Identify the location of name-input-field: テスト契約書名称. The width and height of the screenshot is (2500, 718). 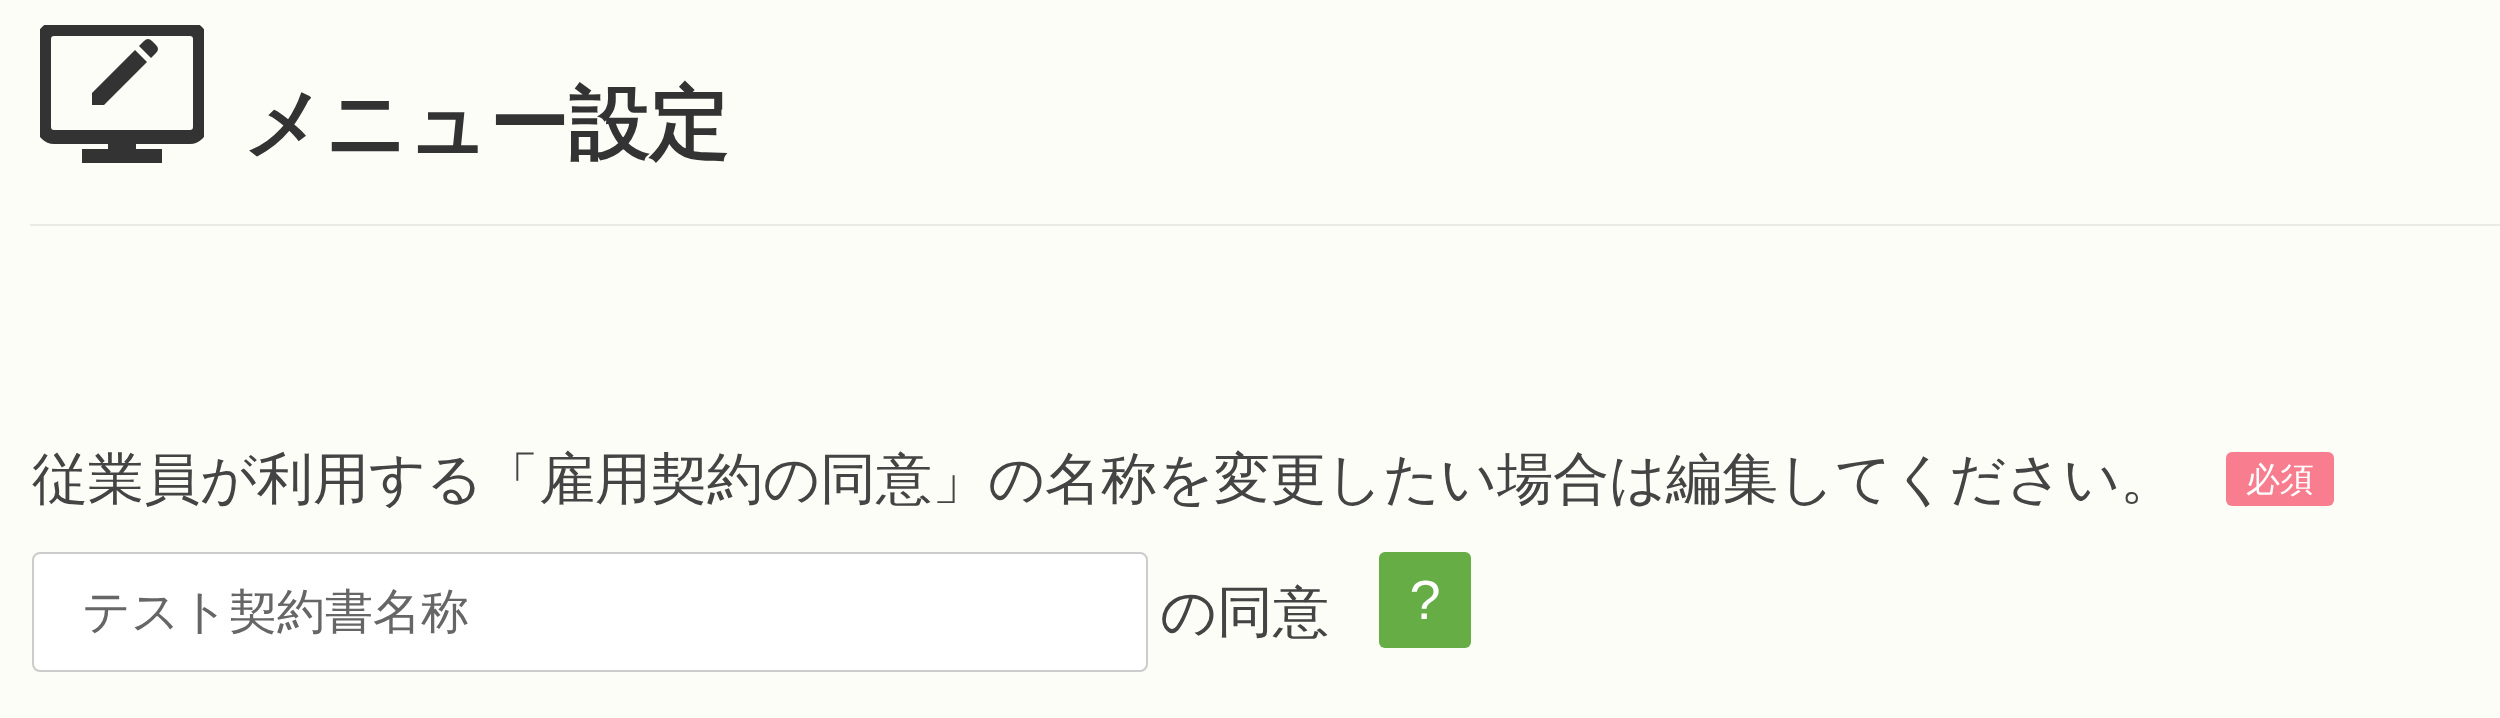
(590, 612).